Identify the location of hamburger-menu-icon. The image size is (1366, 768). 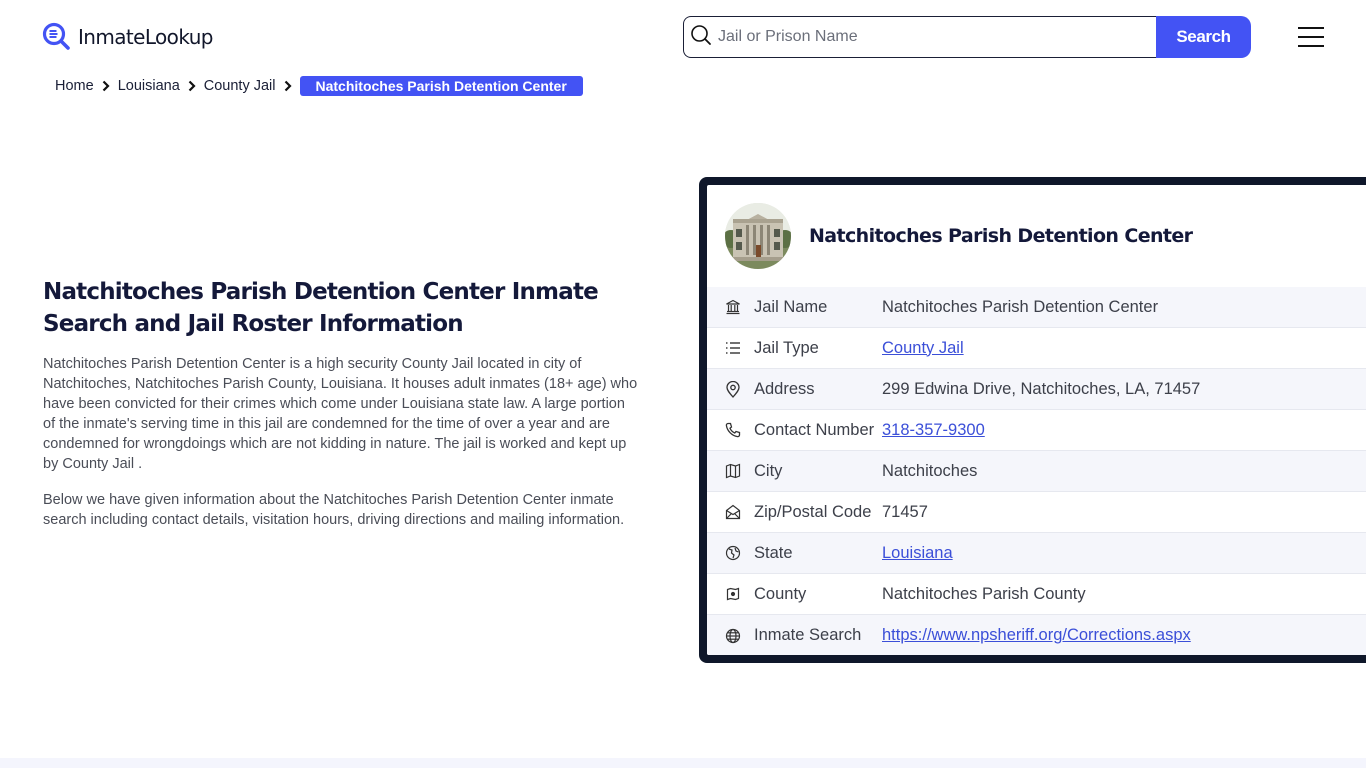
(1311, 37).